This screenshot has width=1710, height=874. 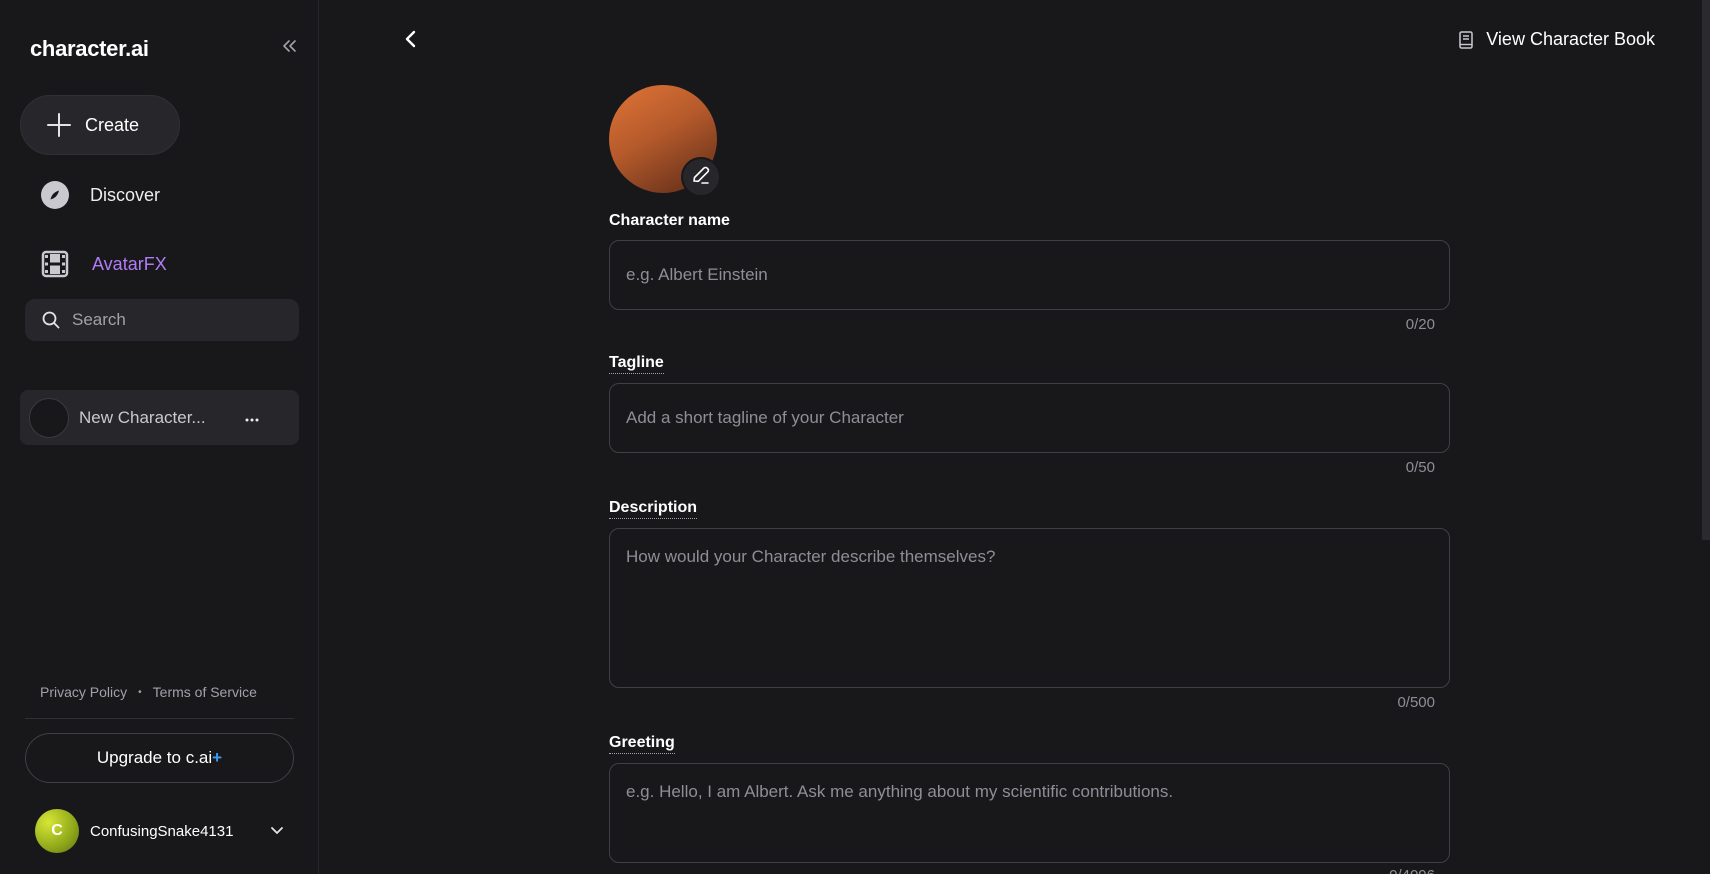 I want to click on tagline-input, so click(x=1029, y=418).